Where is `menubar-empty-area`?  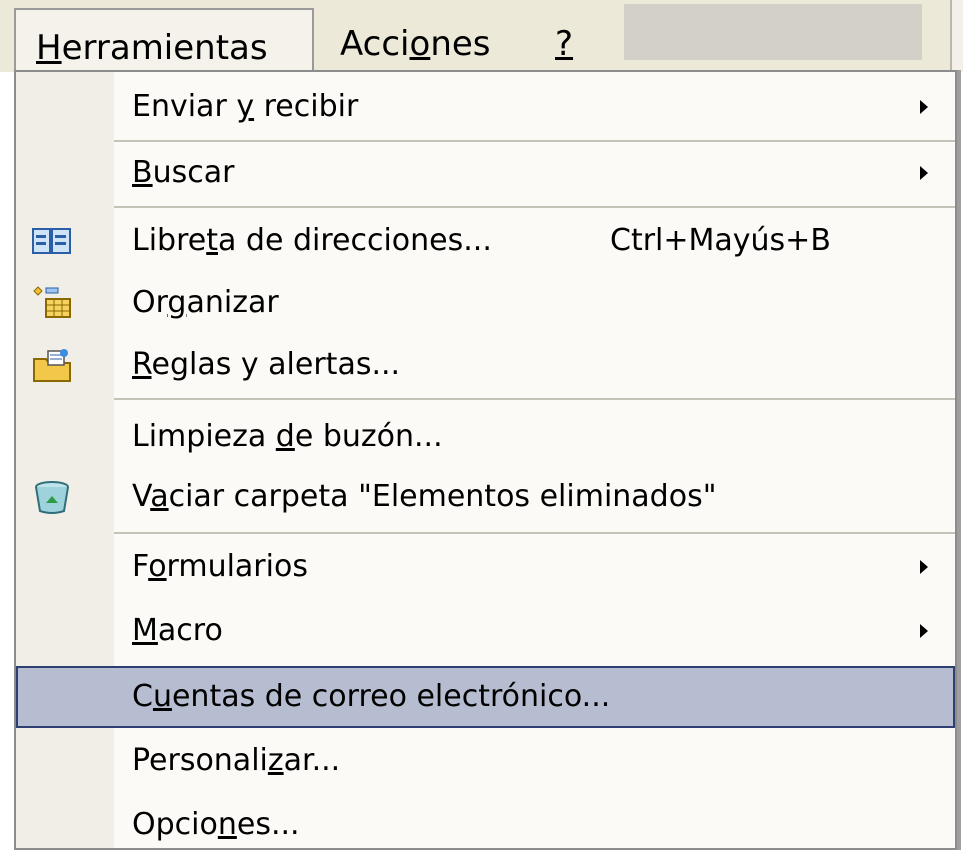
menubar-empty-area is located at coordinates (773, 32).